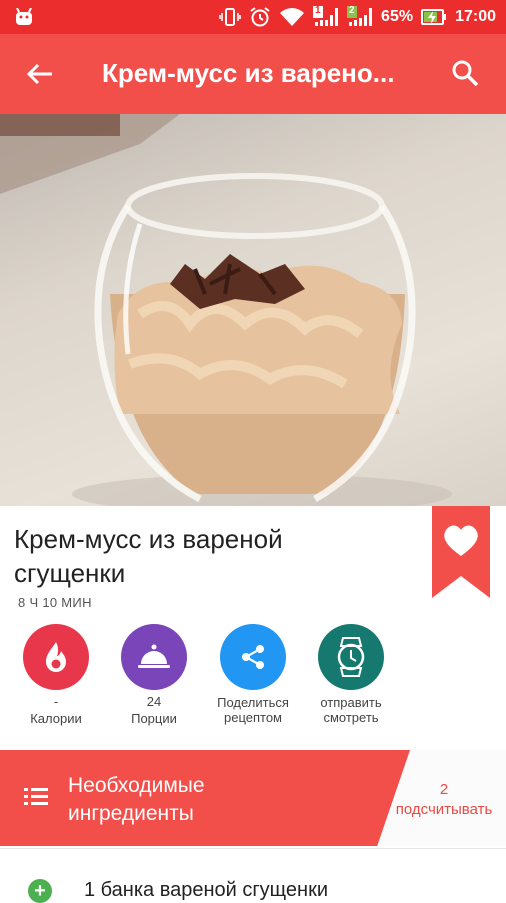 Image resolution: width=506 pixels, height=903 pixels. I want to click on status-bar: 1 2 65% 17:00, so click(253, 17).